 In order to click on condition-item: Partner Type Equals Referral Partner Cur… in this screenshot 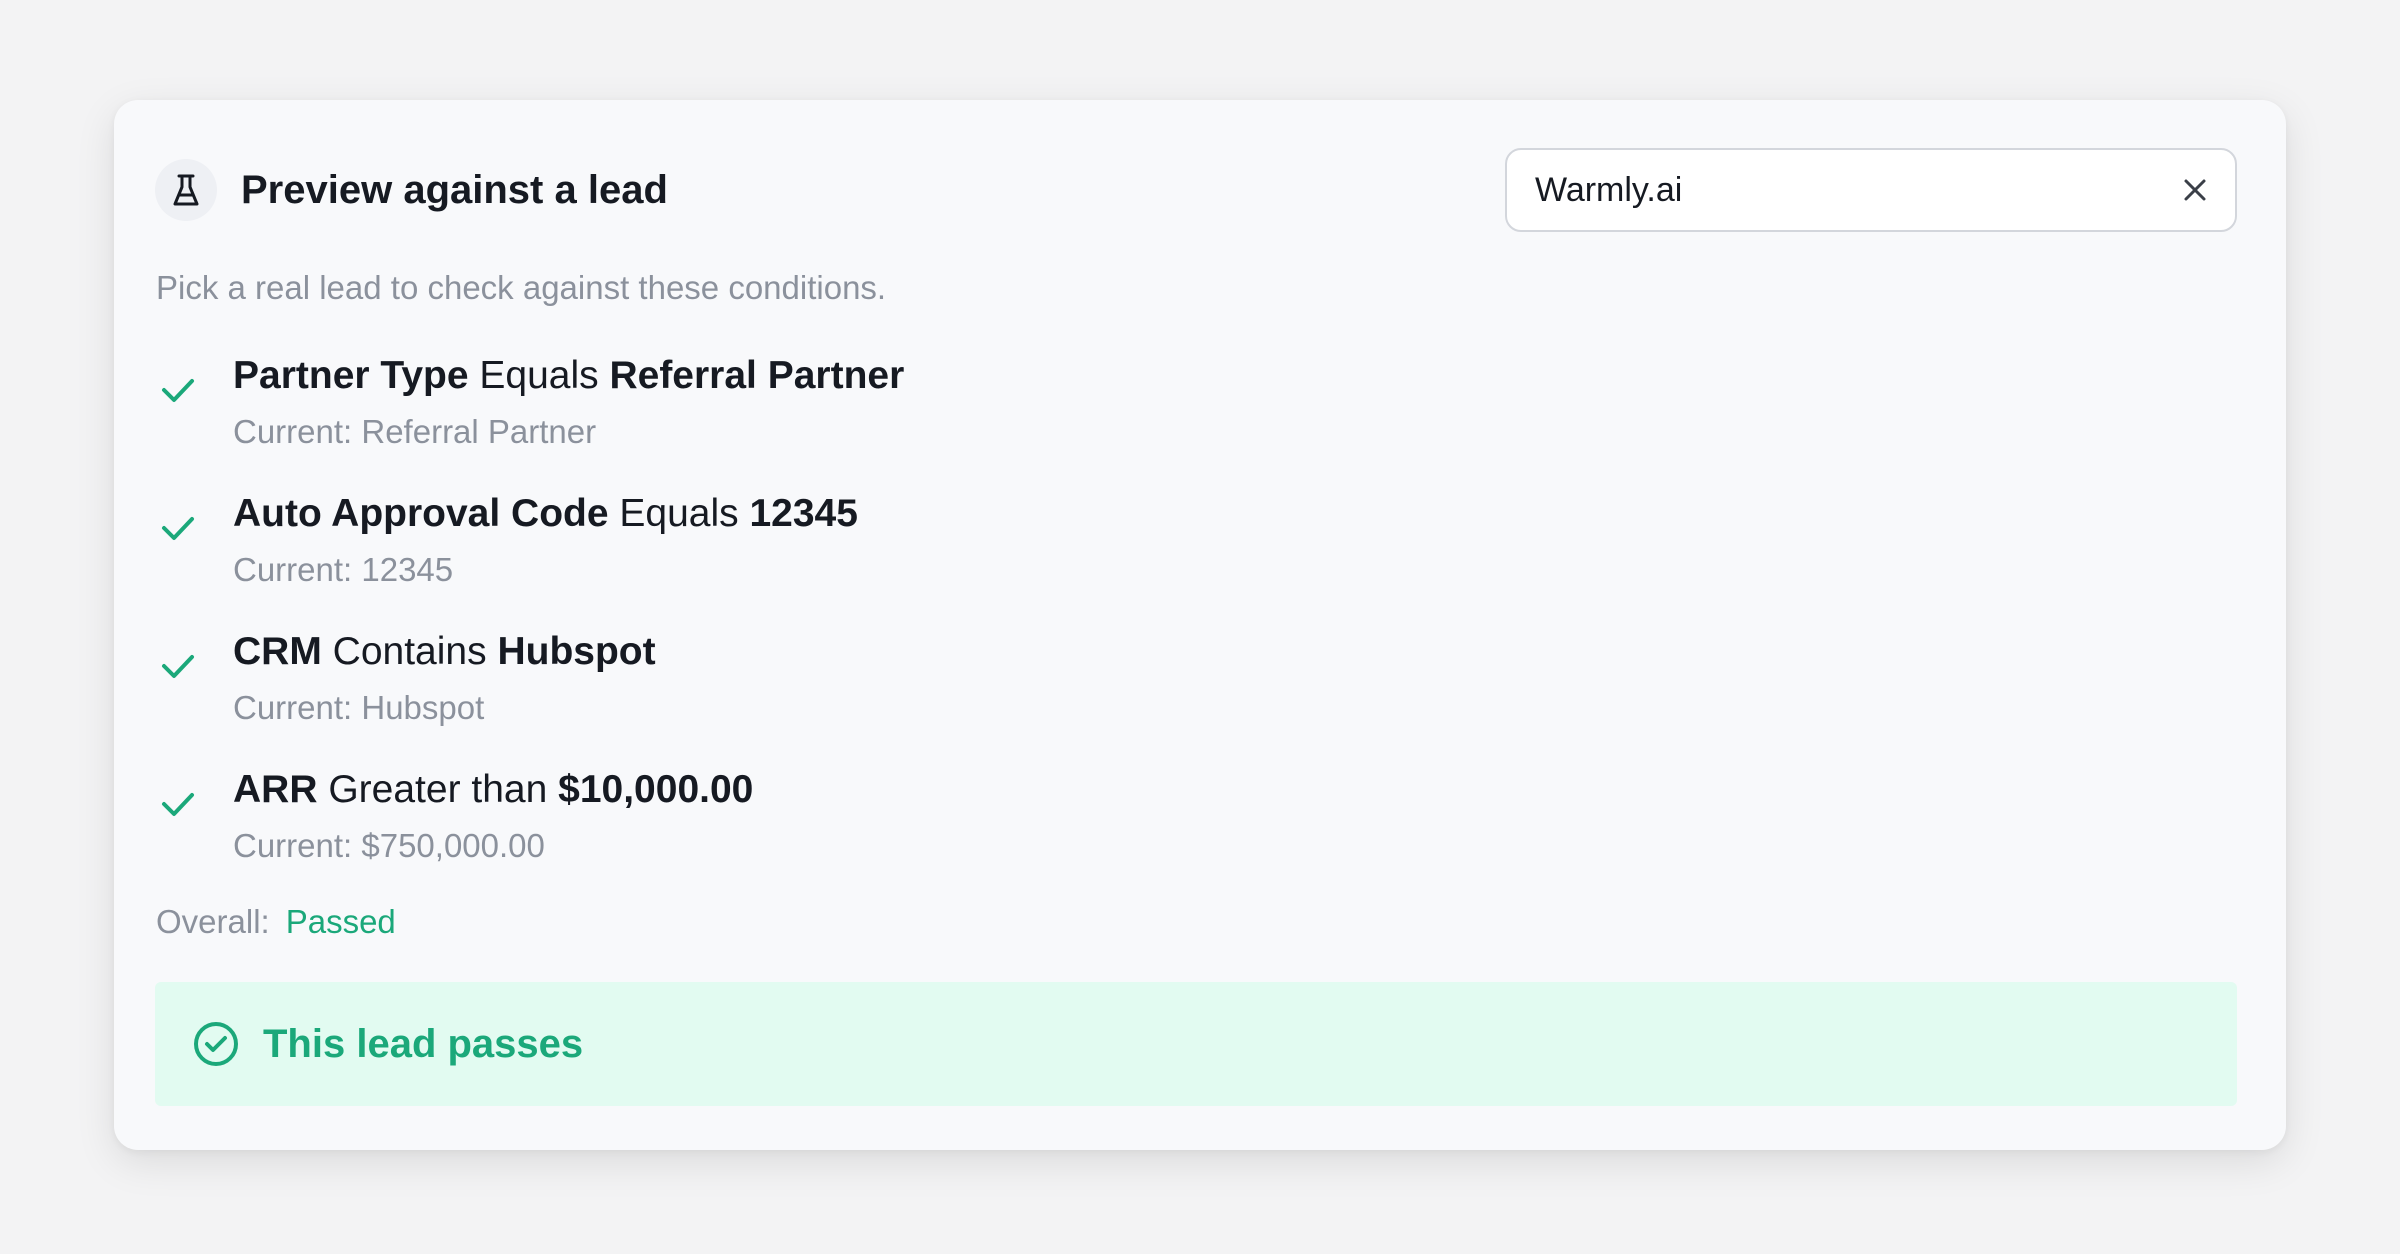, I will do `click(756, 415)`.